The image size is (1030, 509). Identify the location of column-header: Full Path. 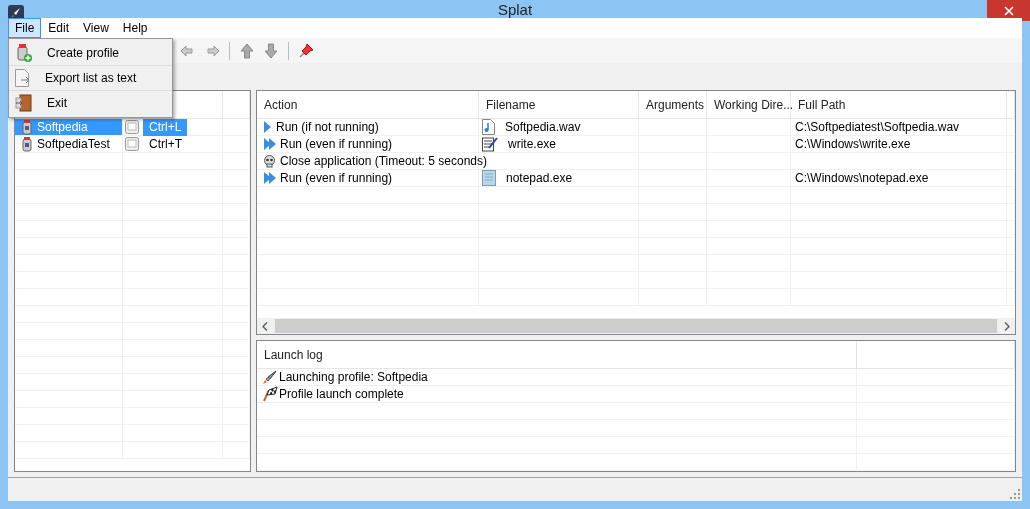
(899, 105).